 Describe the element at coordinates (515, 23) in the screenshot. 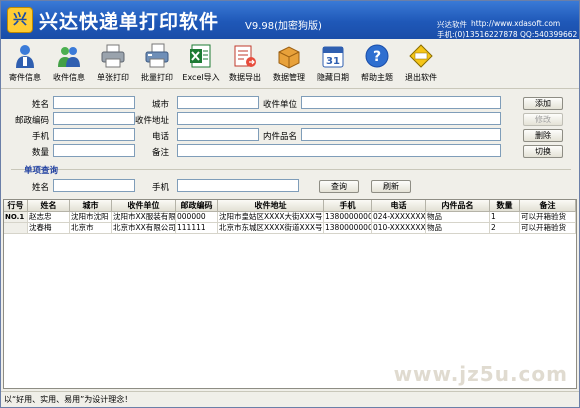

I see `website-link: http://www.xdasoft.com` at that location.